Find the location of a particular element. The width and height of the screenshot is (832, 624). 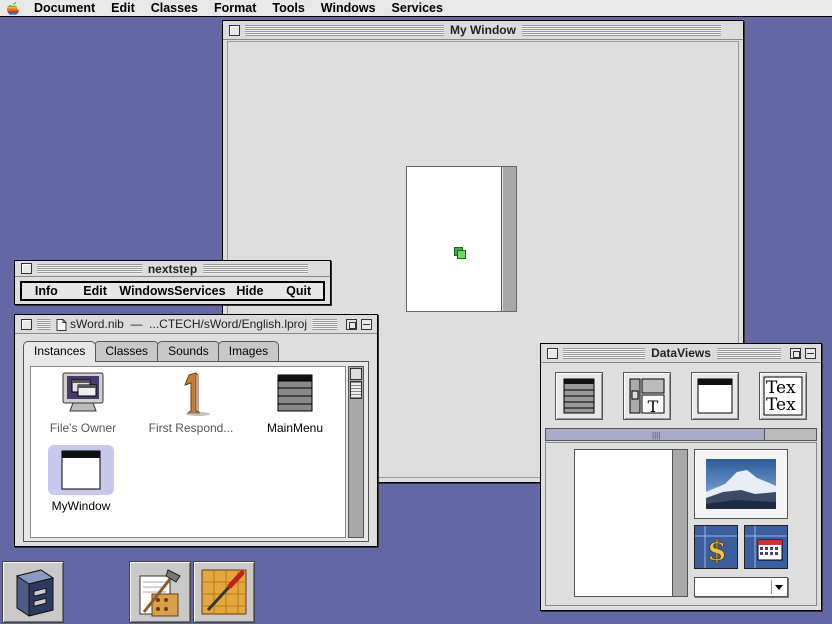

interface-builder-icon is located at coordinates (224, 592).